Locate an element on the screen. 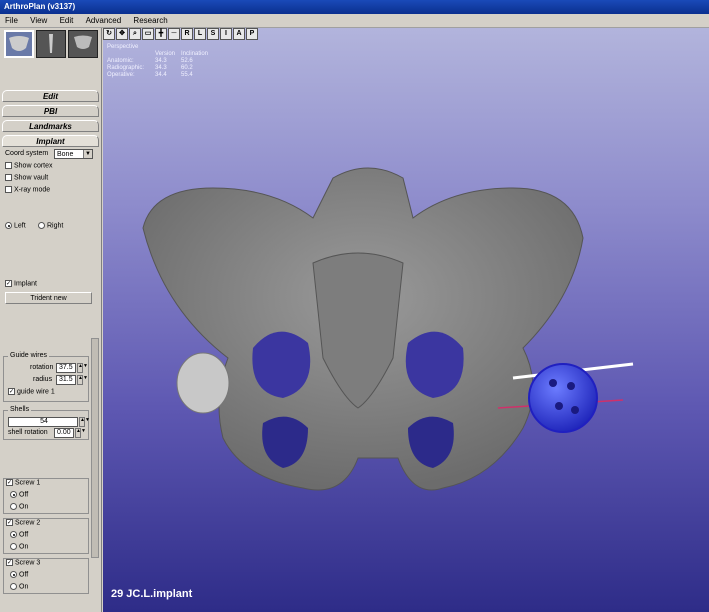  implant-checkbox: ✓ is located at coordinates (8, 283).